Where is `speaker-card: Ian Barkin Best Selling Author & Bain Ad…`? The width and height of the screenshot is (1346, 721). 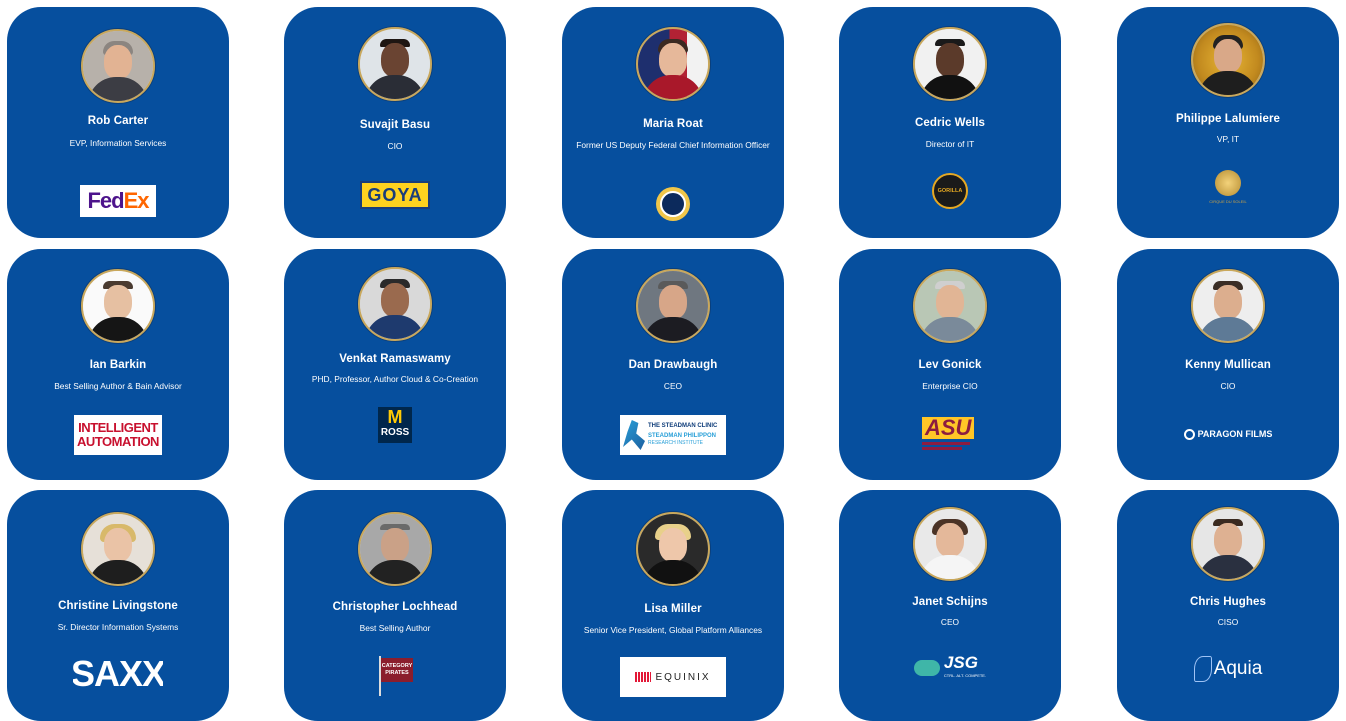
speaker-card: Ian Barkin Best Selling Author & Bain Ad… is located at coordinates (118, 364).